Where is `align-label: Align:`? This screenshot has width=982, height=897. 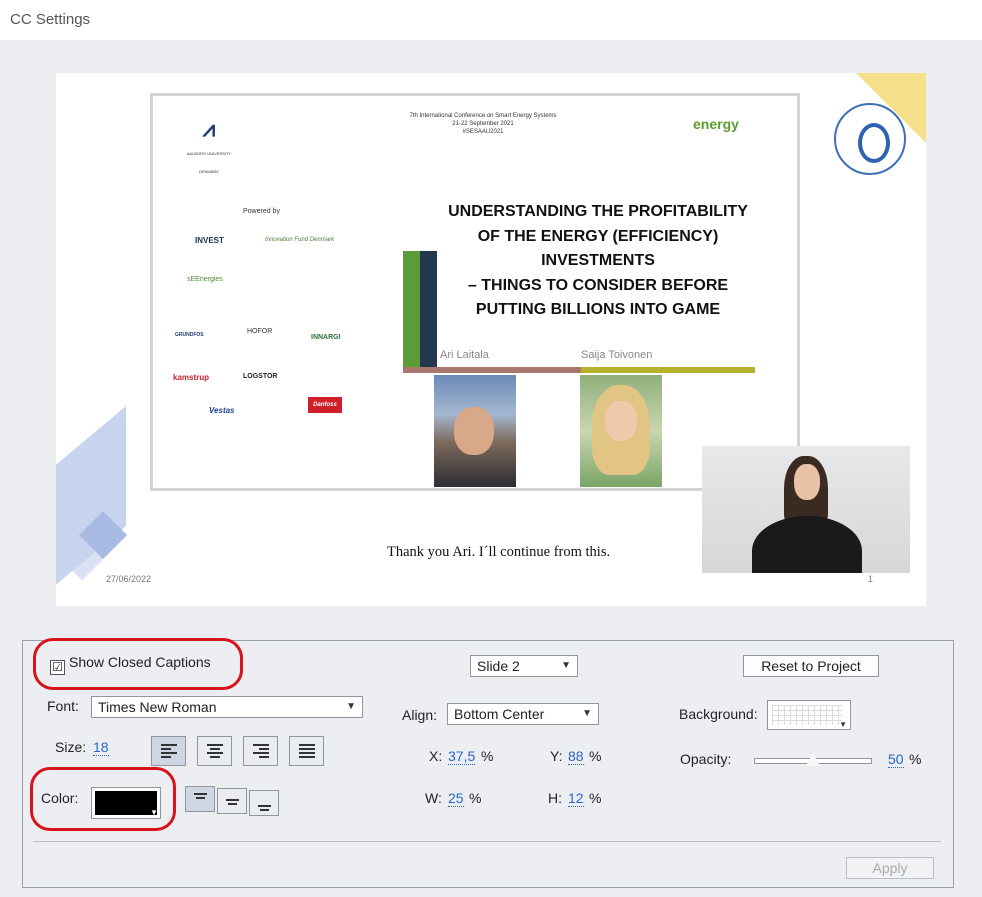
align-label: Align: is located at coordinates (420, 715).